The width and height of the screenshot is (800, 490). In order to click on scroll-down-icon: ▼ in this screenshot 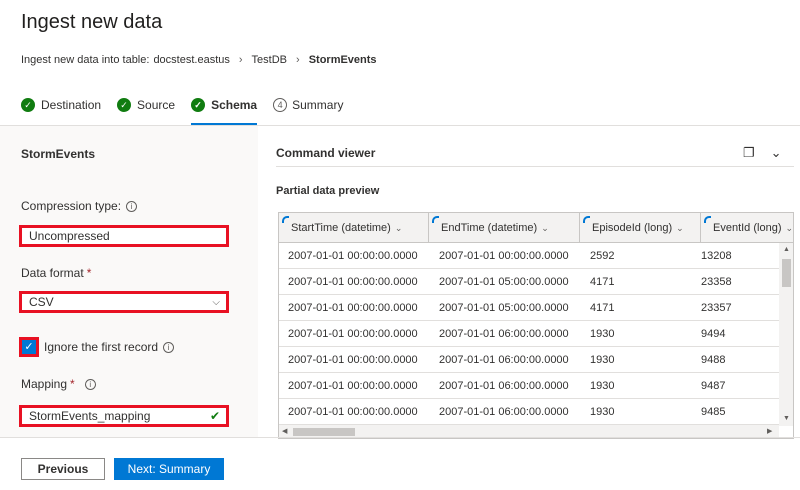, I will do `click(786, 418)`.